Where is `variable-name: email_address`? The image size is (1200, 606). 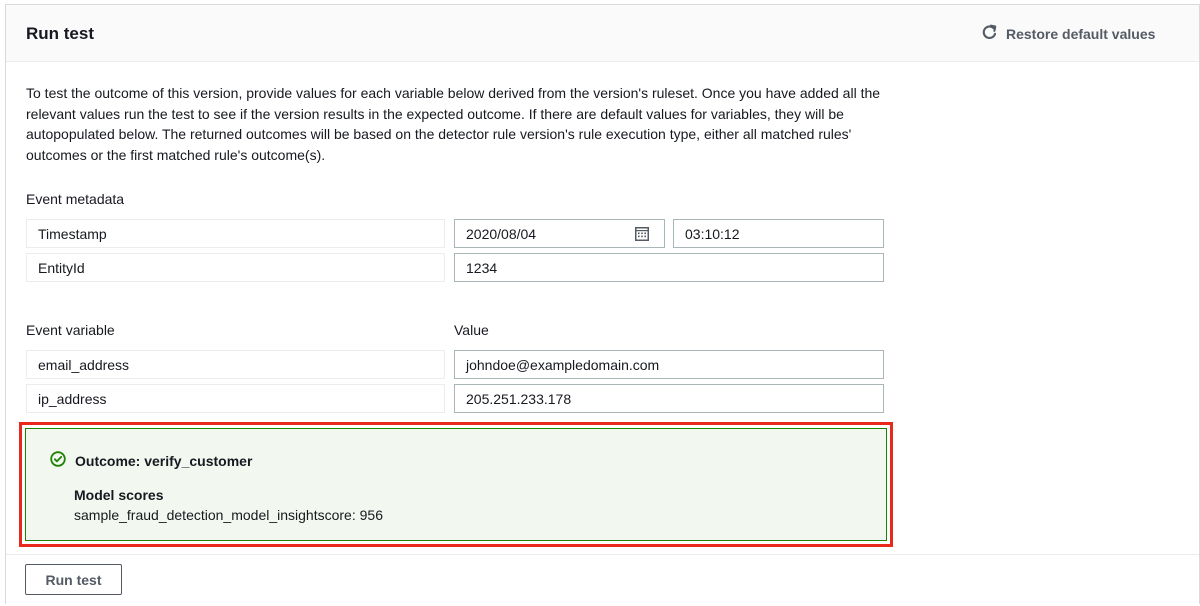 variable-name: email_address is located at coordinates (84, 364).